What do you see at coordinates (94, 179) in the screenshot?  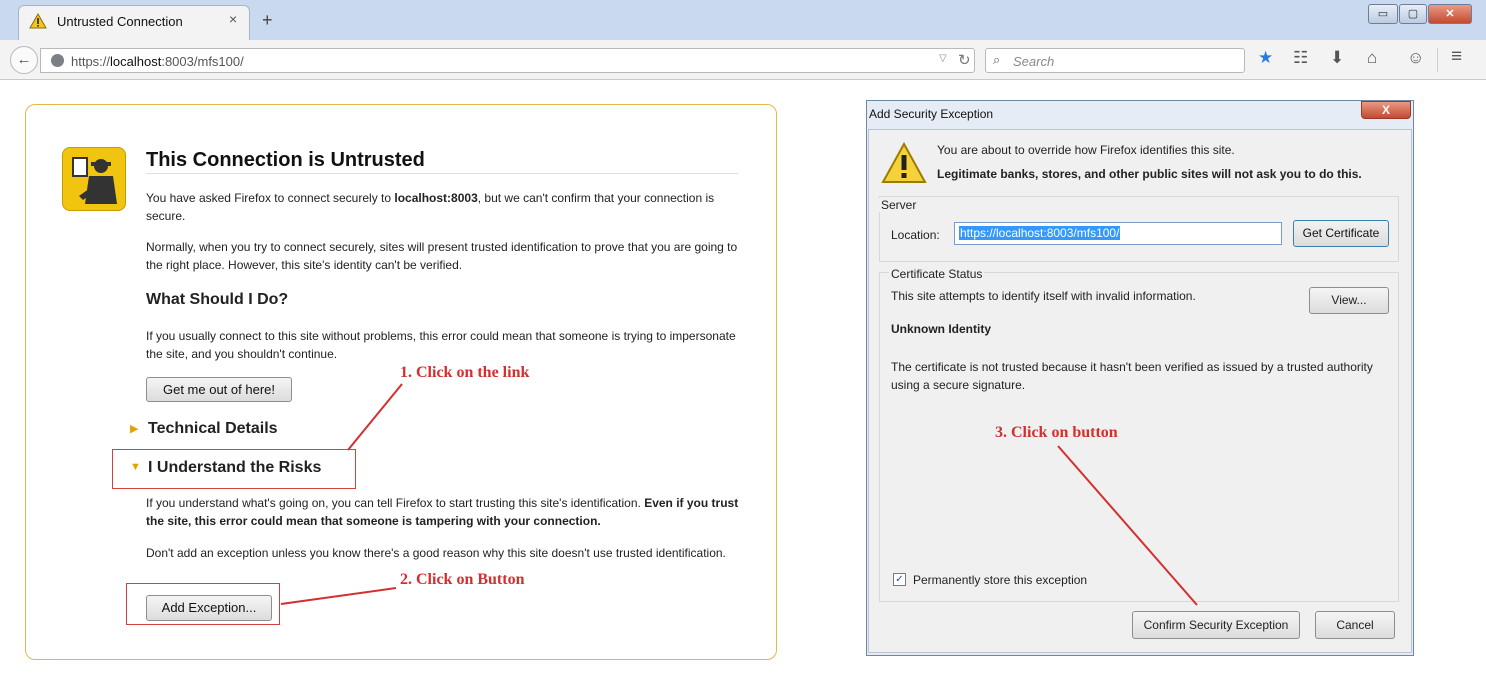 I see `untrusted-certificate-icon` at bounding box center [94, 179].